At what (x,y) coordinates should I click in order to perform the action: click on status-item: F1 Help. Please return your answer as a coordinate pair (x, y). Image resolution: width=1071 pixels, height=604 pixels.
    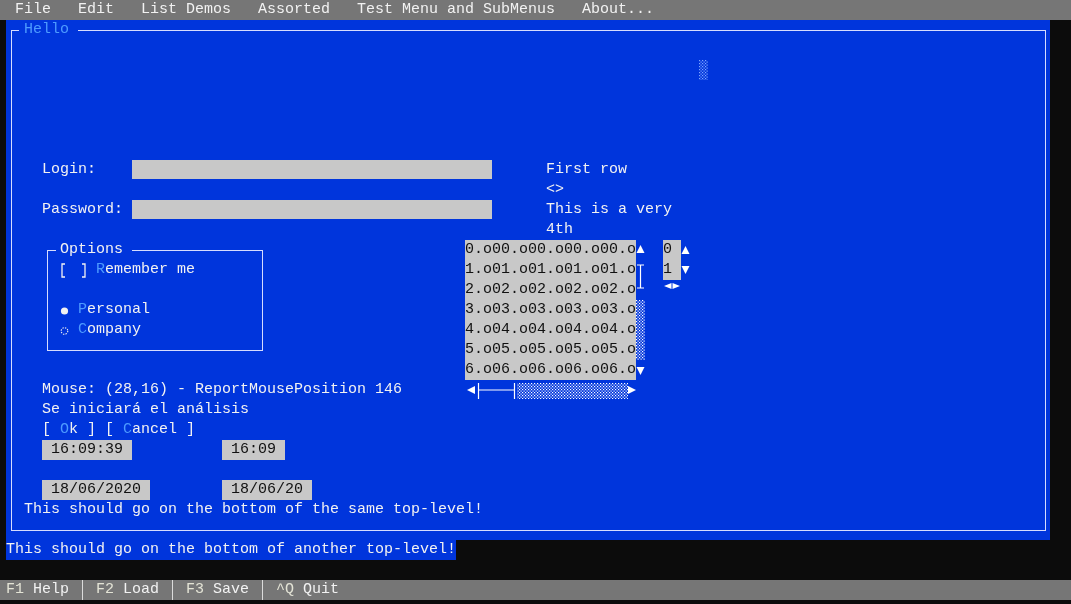
    Looking at the image, I should click on (42, 590).